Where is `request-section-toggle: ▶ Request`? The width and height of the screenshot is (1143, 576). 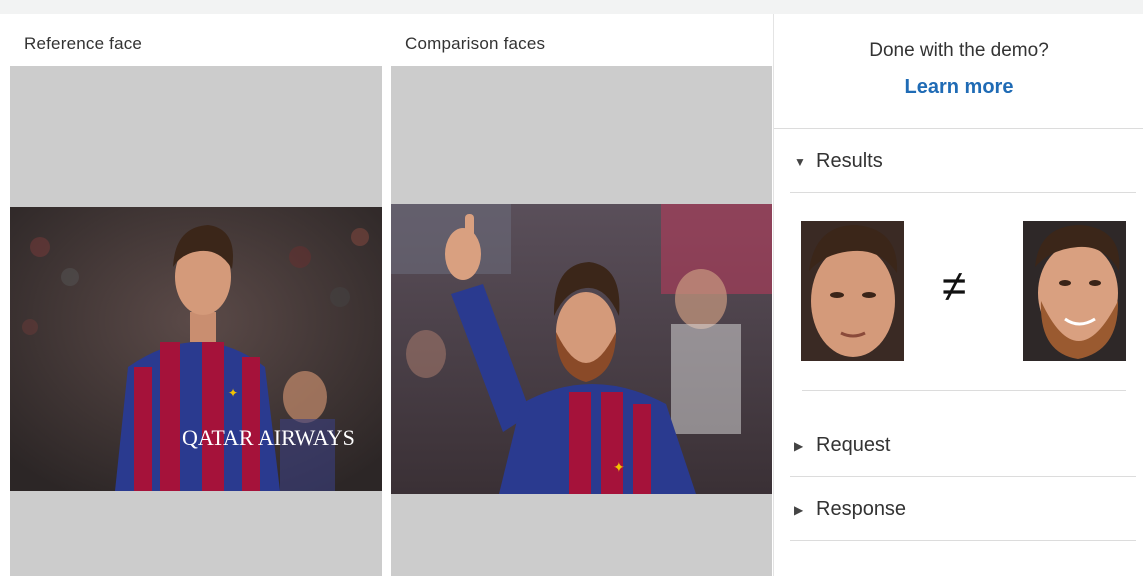
request-section-toggle: ▶ Request is located at coordinates (842, 445).